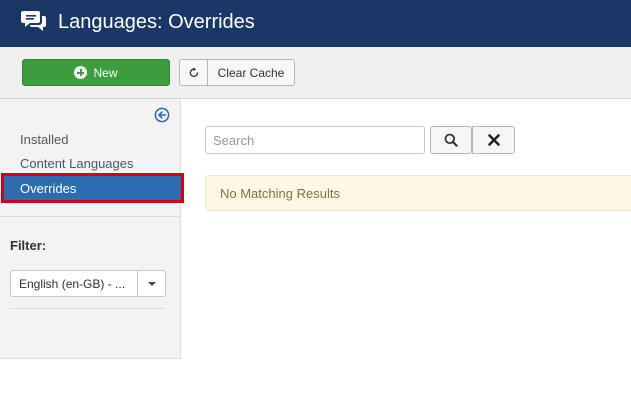  What do you see at coordinates (315, 73) in the screenshot?
I see `toolbar: New Clear Cache` at bounding box center [315, 73].